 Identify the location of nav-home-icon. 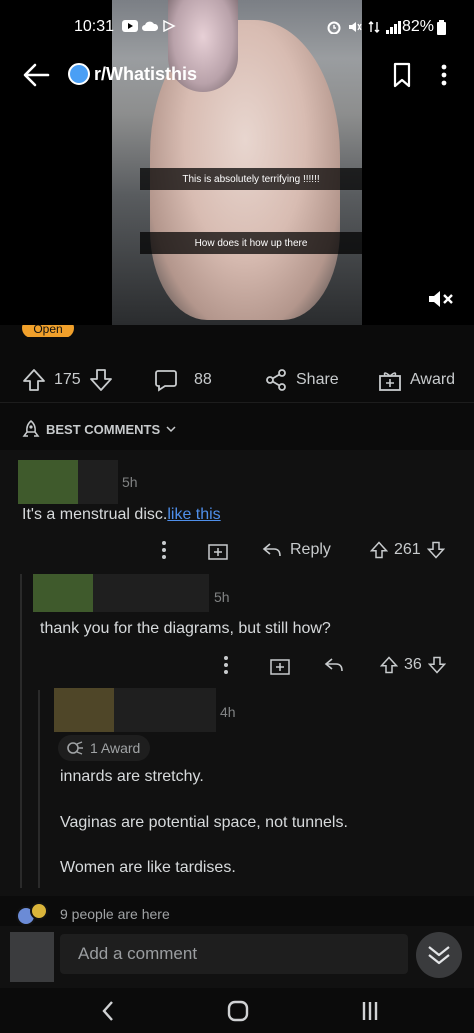
(238, 1011).